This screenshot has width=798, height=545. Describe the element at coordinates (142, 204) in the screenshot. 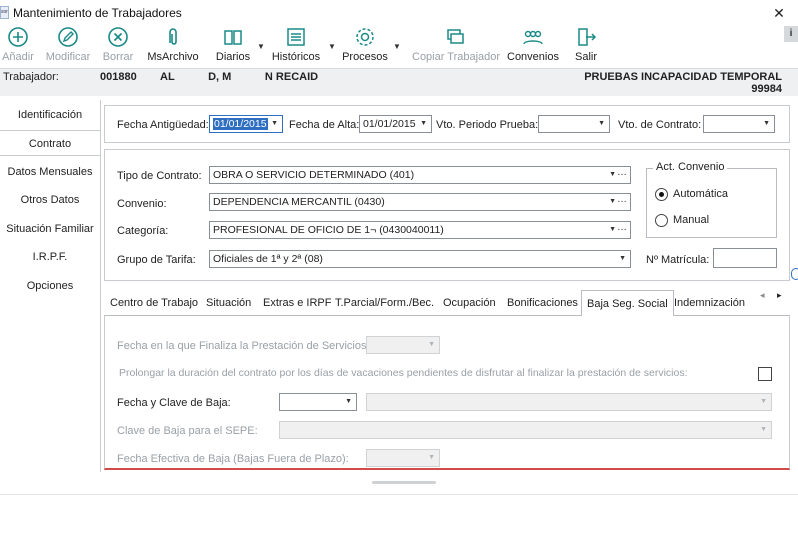

I see `convenio-label: Convenio:` at that location.